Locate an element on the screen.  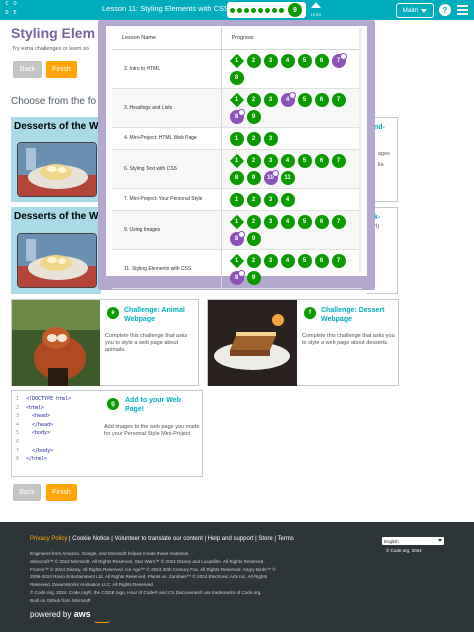
level-number: 4 is located at coordinates (287, 221).